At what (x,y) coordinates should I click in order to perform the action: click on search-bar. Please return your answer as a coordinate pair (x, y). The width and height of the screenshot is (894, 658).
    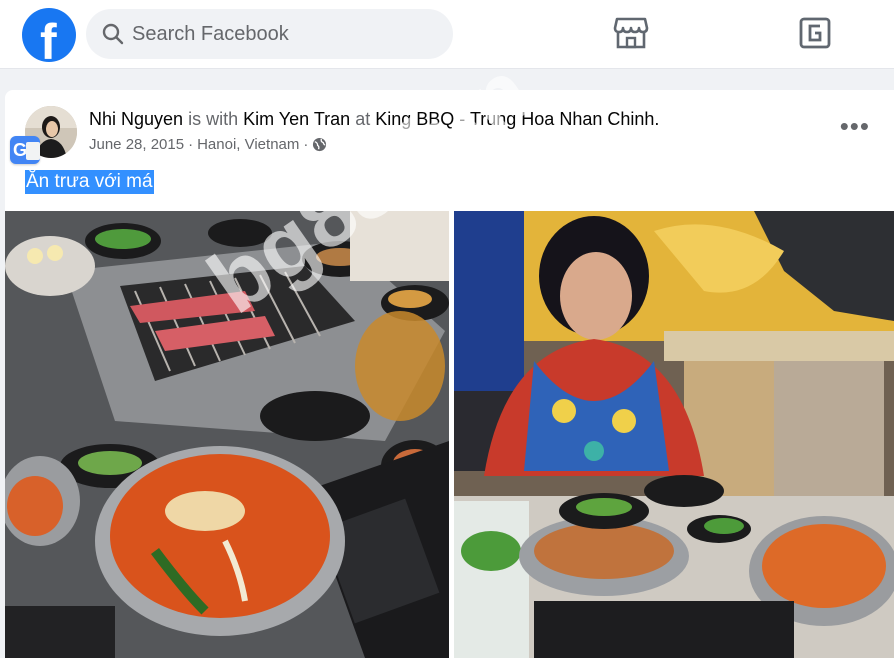
    Looking at the image, I should click on (269, 34).